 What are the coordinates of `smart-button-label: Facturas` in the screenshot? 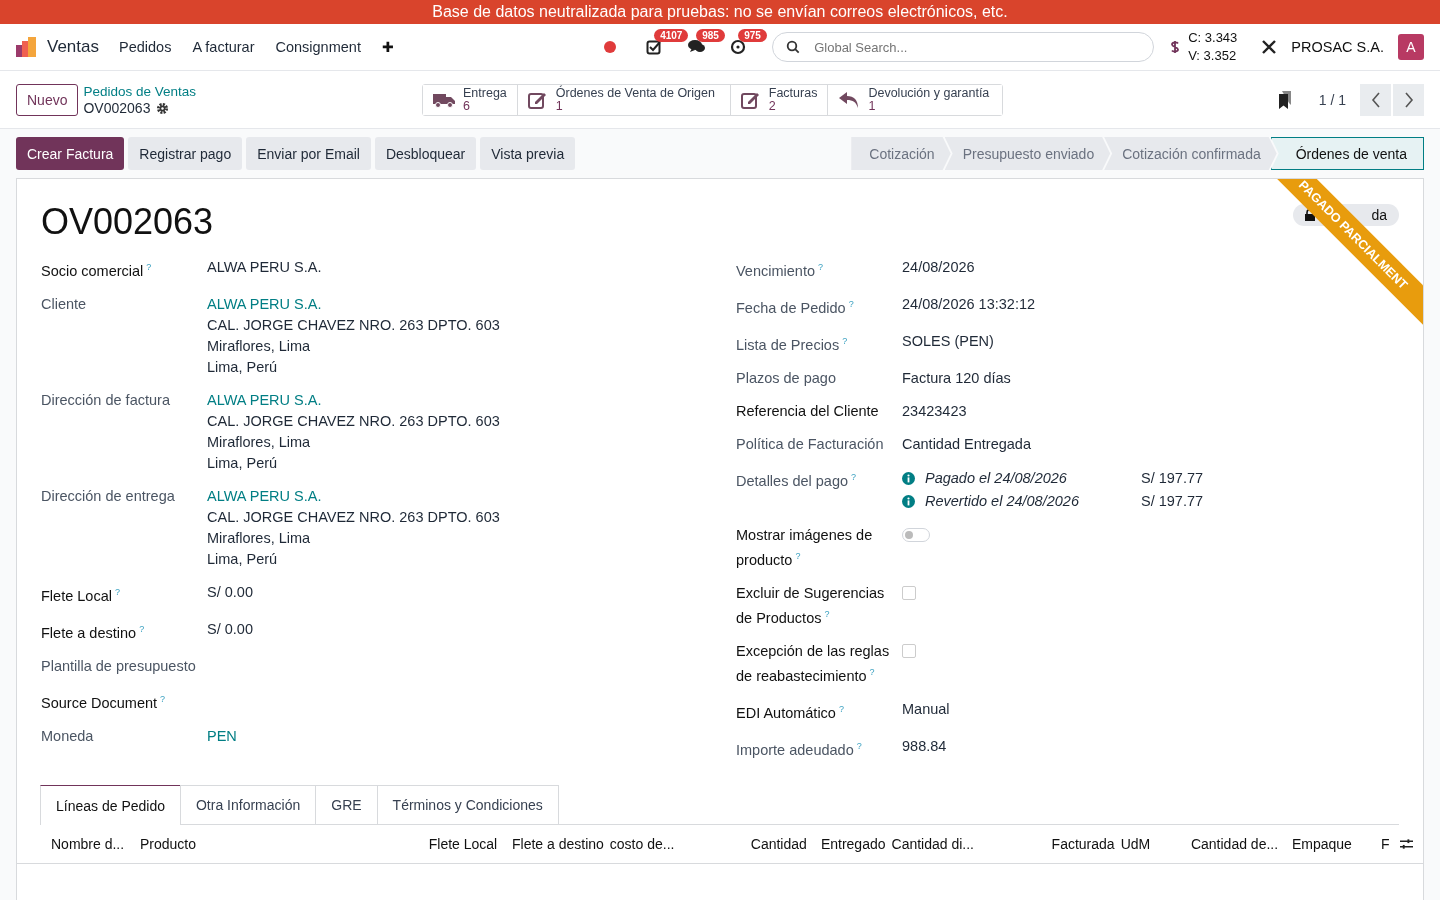 It's located at (793, 93).